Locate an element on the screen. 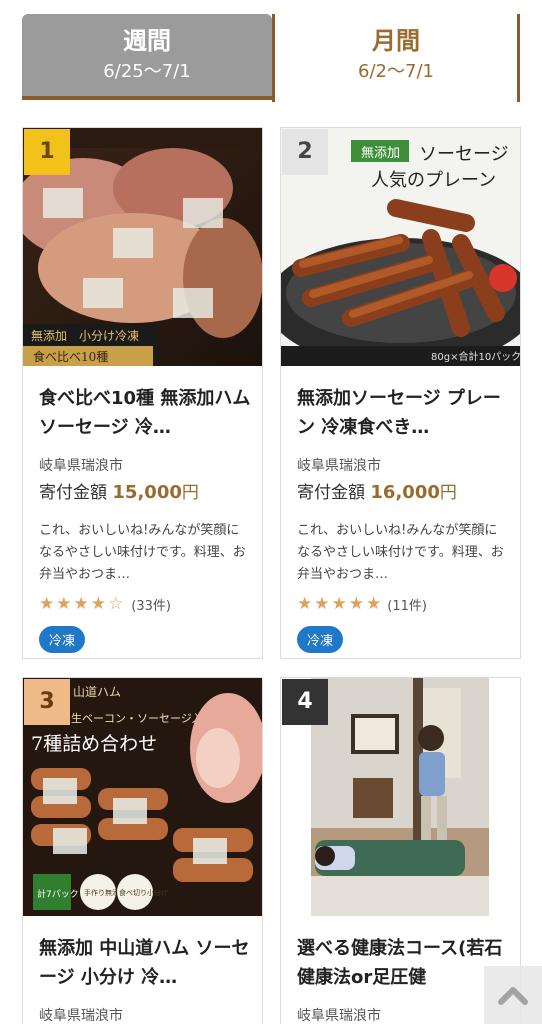 This screenshot has height=1028, width=542. tab-weekly-title: 週間 is located at coordinates (147, 41).